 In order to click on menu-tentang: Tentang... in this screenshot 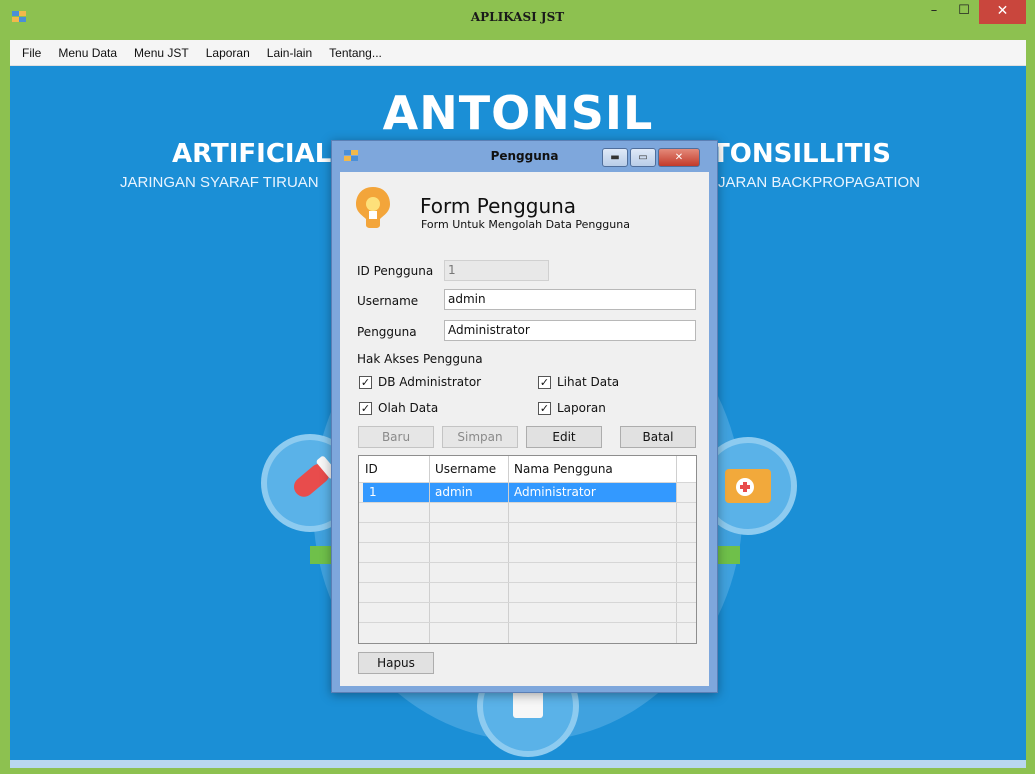, I will do `click(355, 53)`.